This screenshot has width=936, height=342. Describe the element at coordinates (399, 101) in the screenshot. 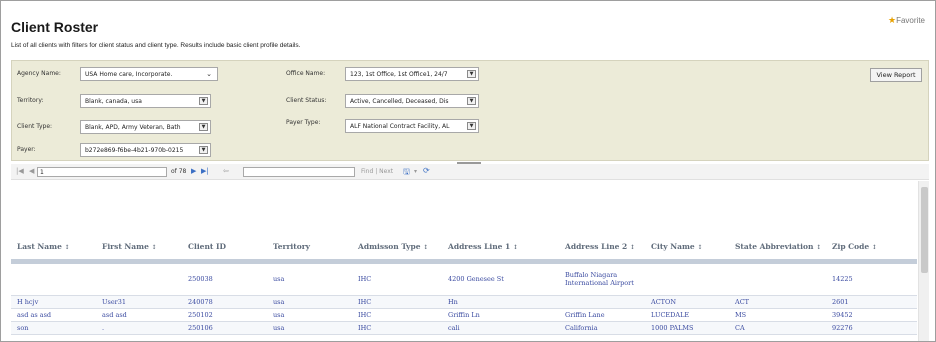

I see `client-status-value: Active, Cancelled, Deceased, Dis` at that location.